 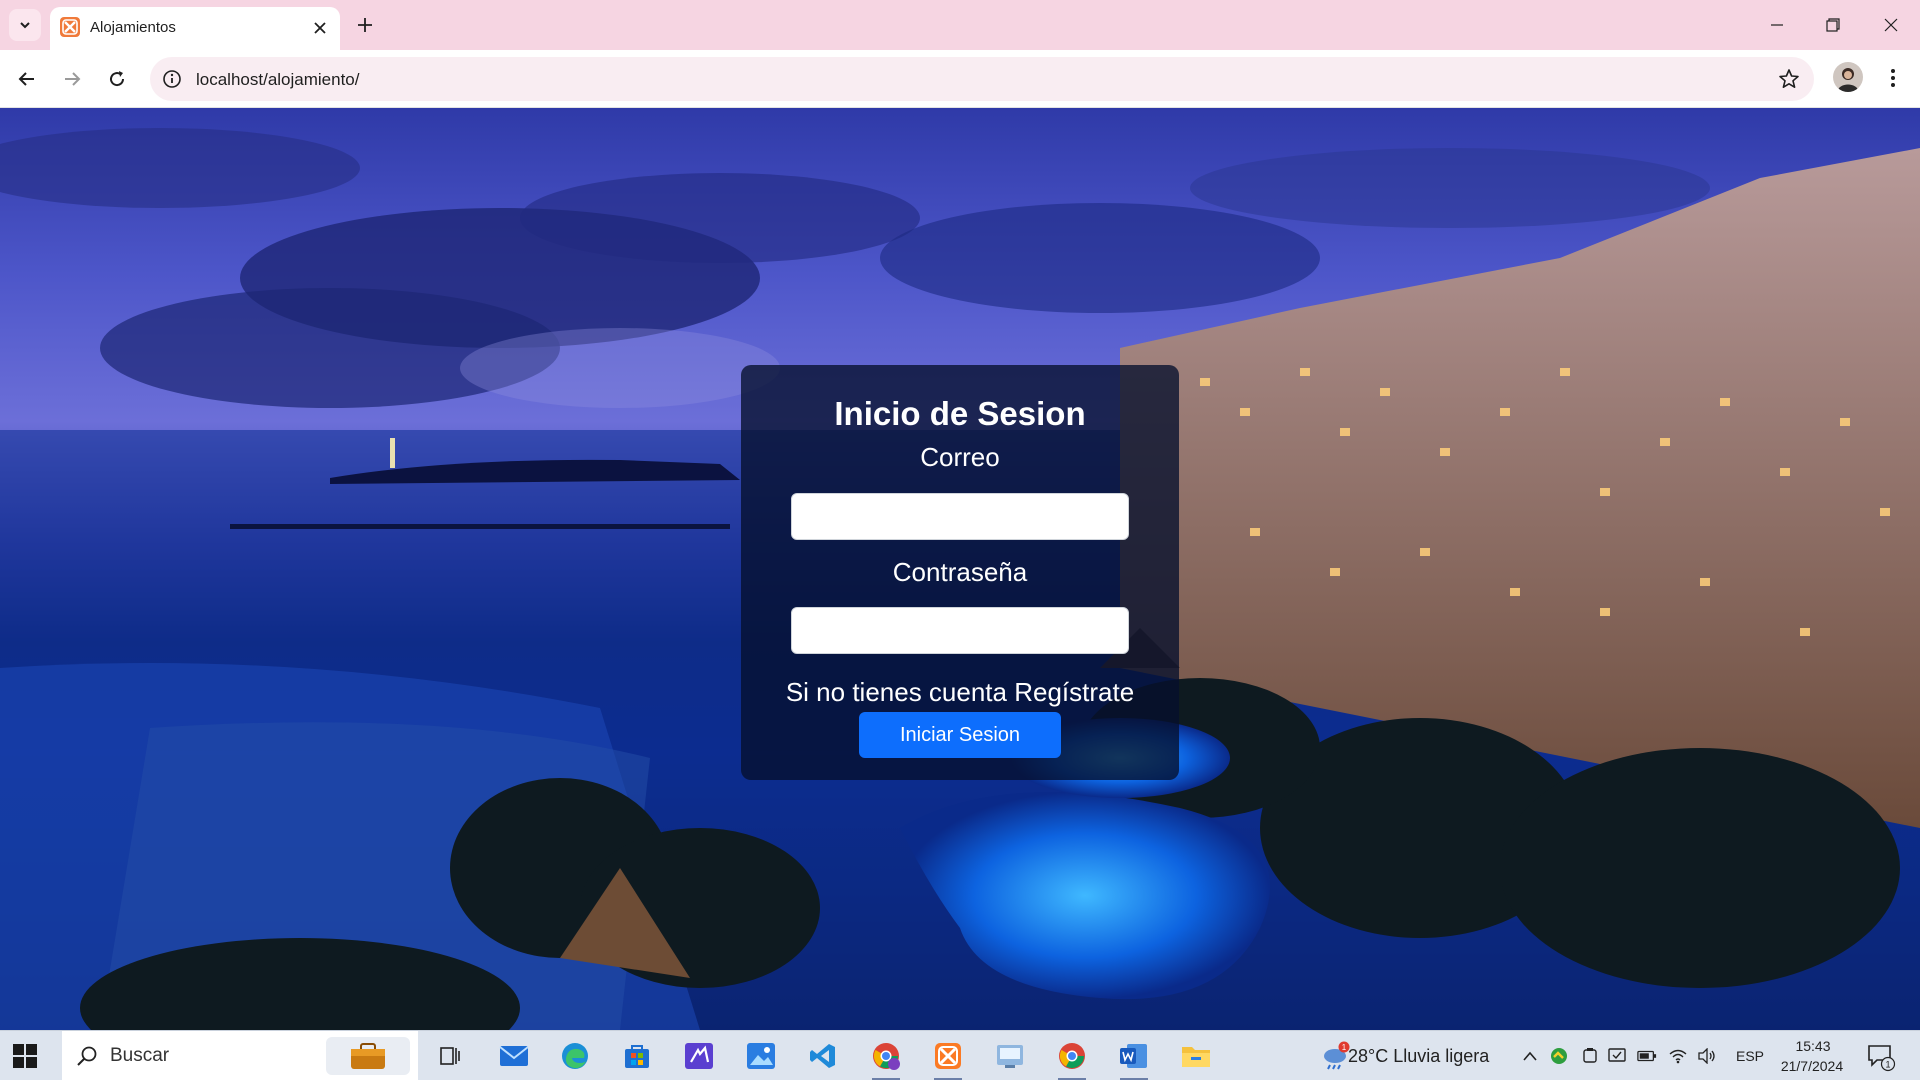 I want to click on chrome-profile-icon, so click(x=886, y=1059).